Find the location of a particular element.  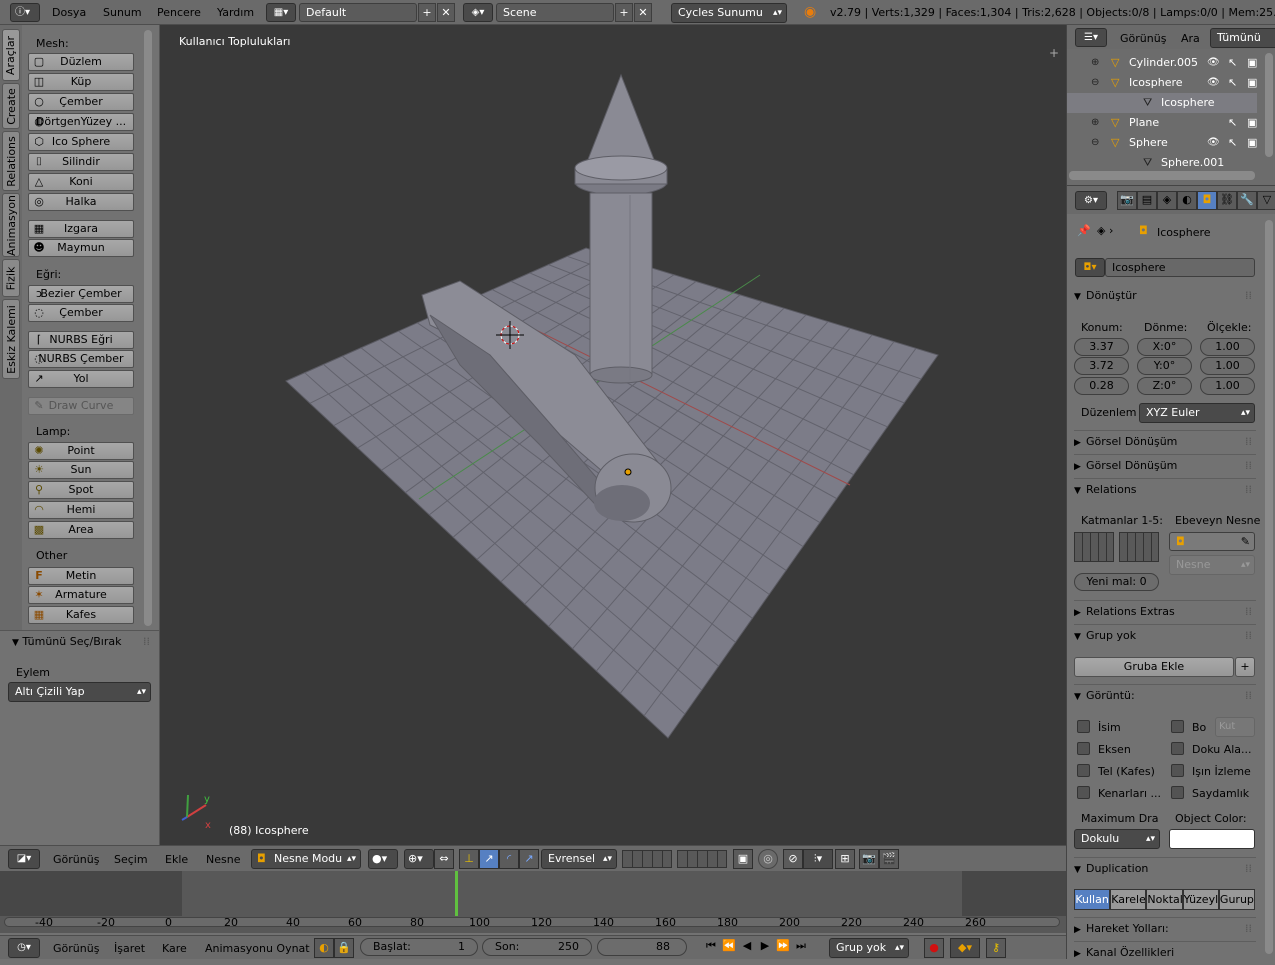

panel-custom-props-header: ▶ Kanal Özellikleri is located at coordinates (1165, 952).